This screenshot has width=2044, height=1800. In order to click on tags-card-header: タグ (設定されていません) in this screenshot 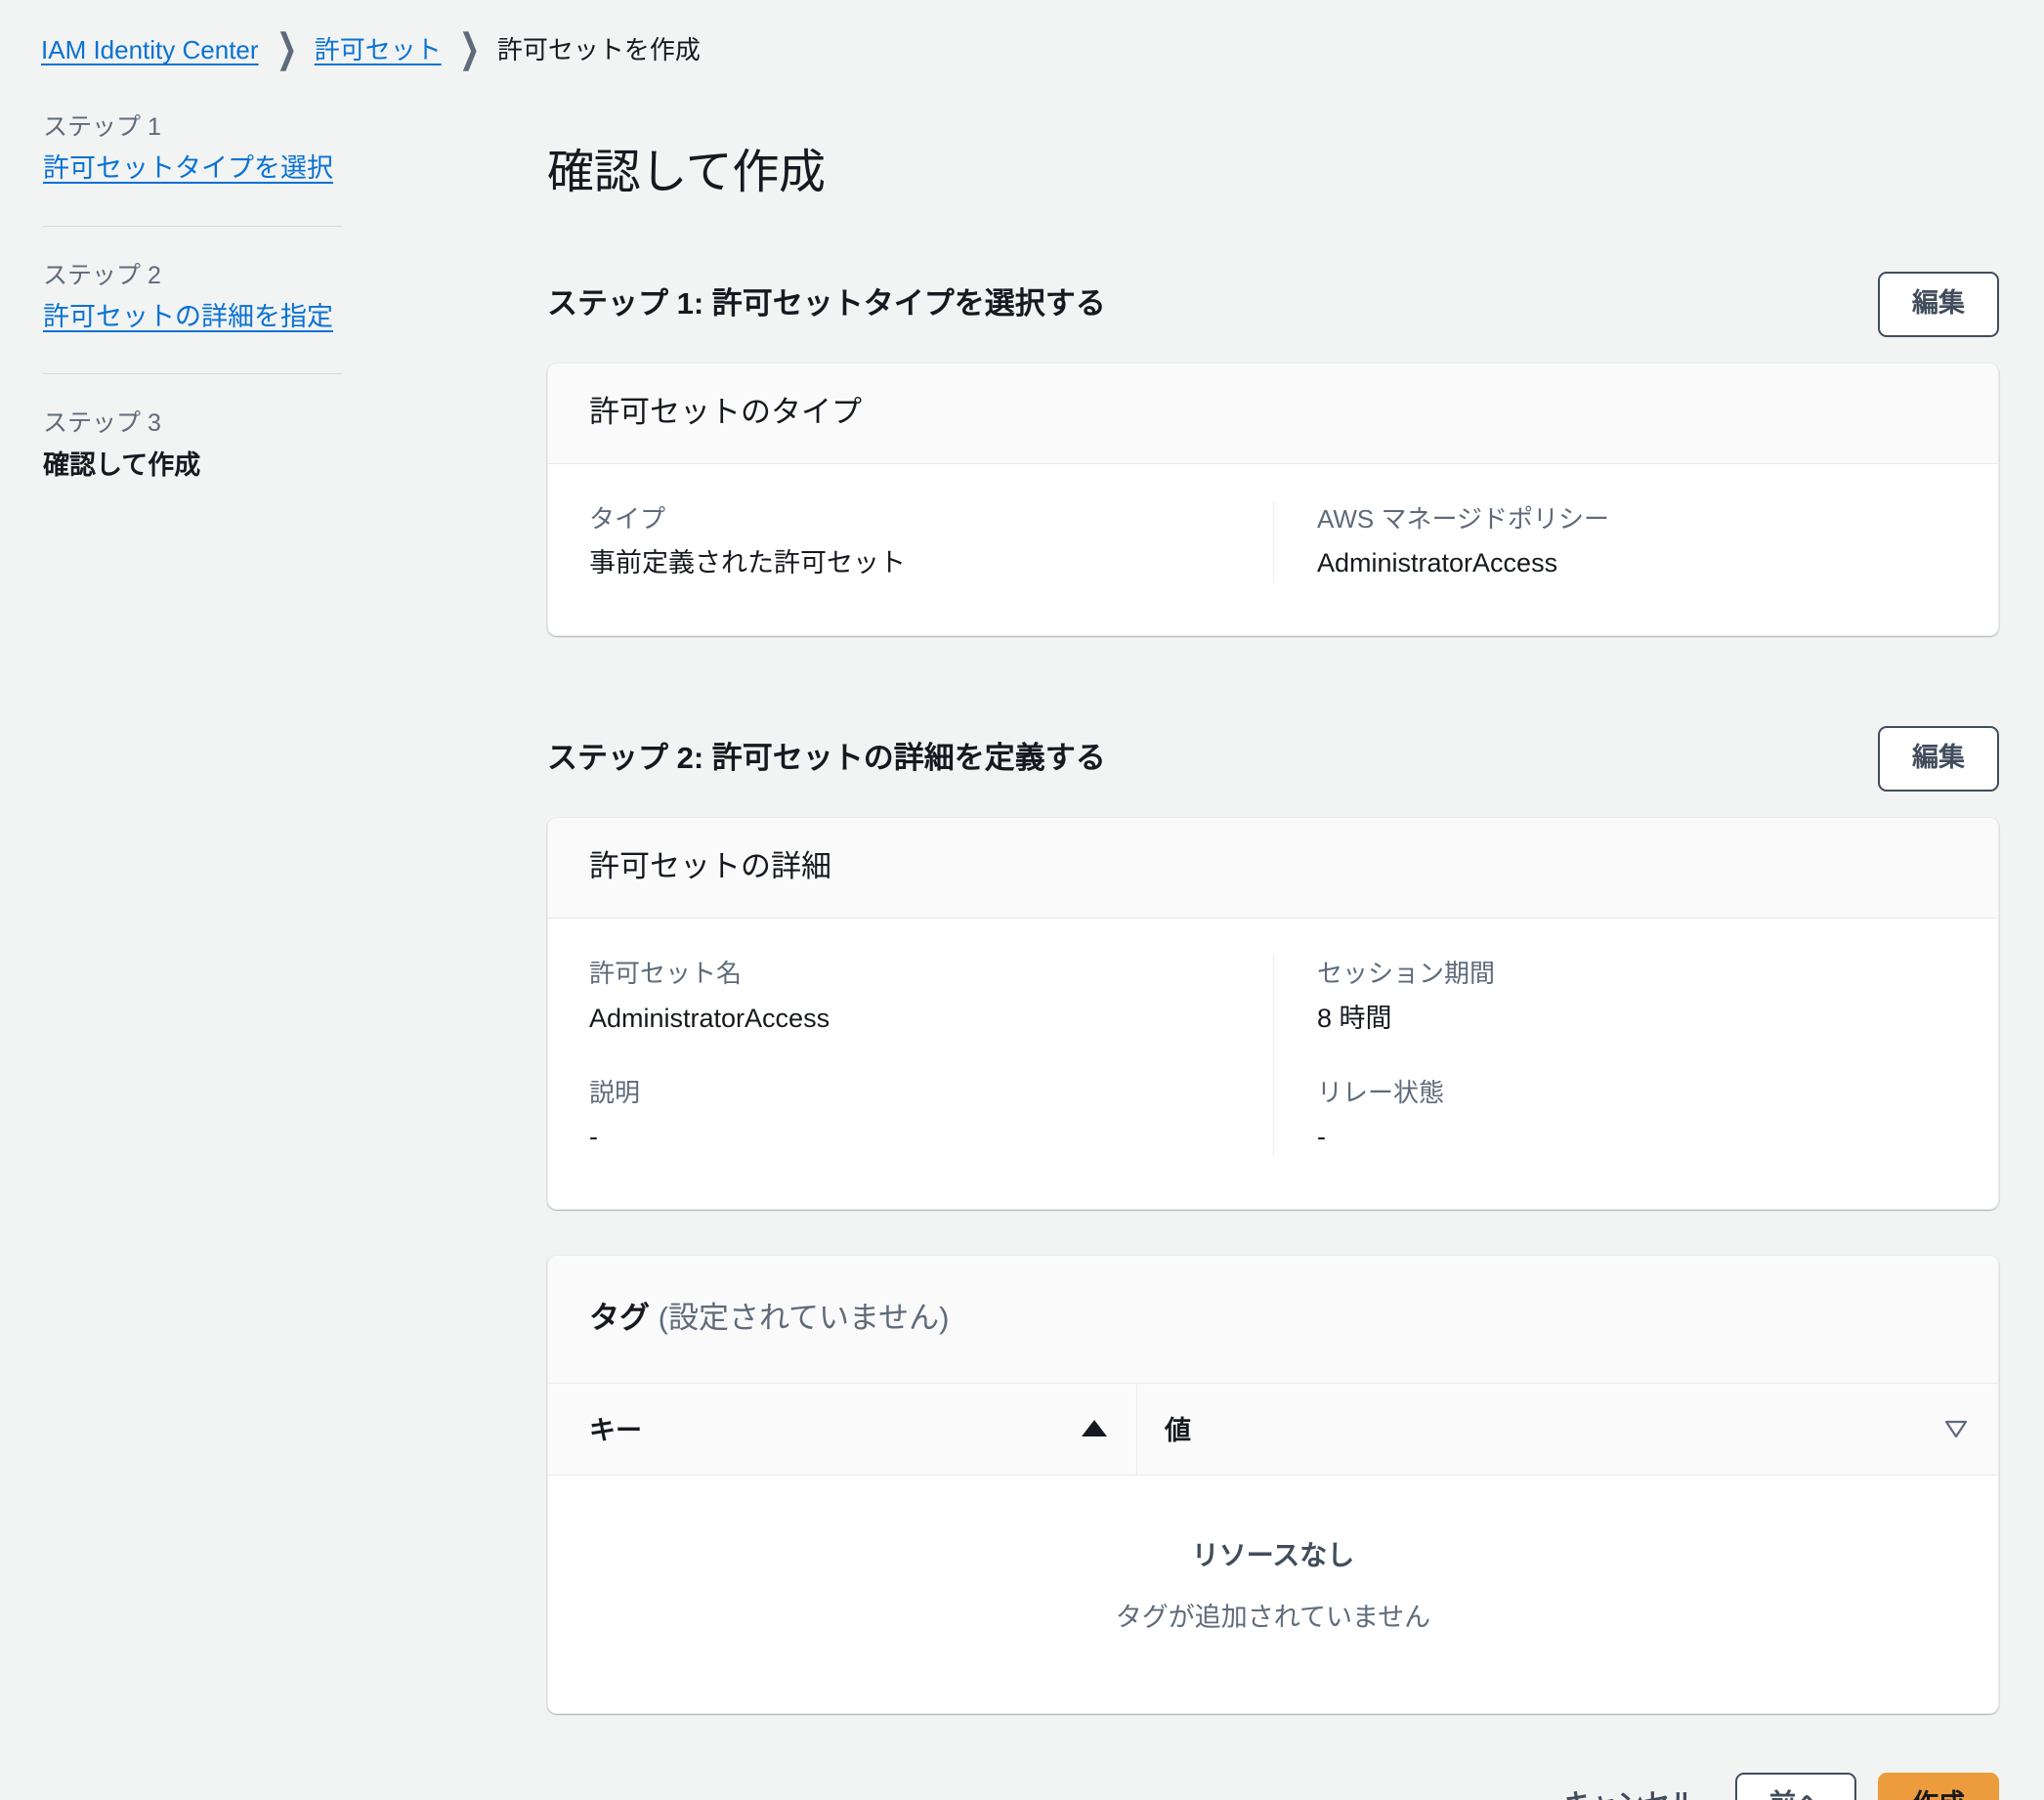, I will do `click(1273, 1320)`.